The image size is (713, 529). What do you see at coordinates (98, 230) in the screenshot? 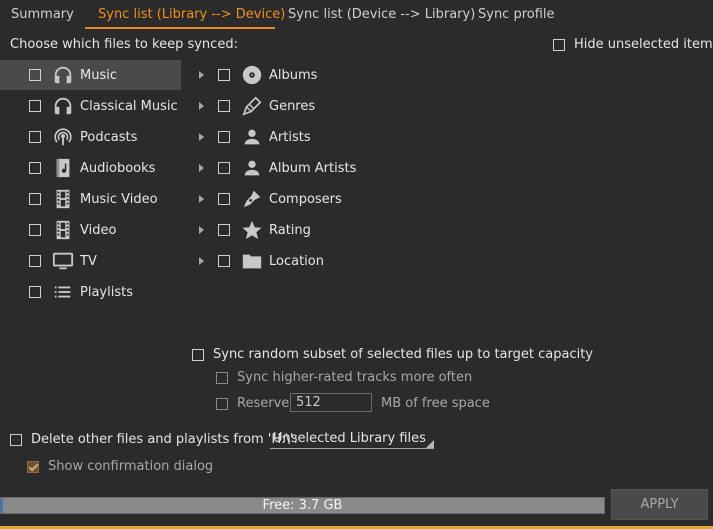
I see `list-item-label: Video` at bounding box center [98, 230].